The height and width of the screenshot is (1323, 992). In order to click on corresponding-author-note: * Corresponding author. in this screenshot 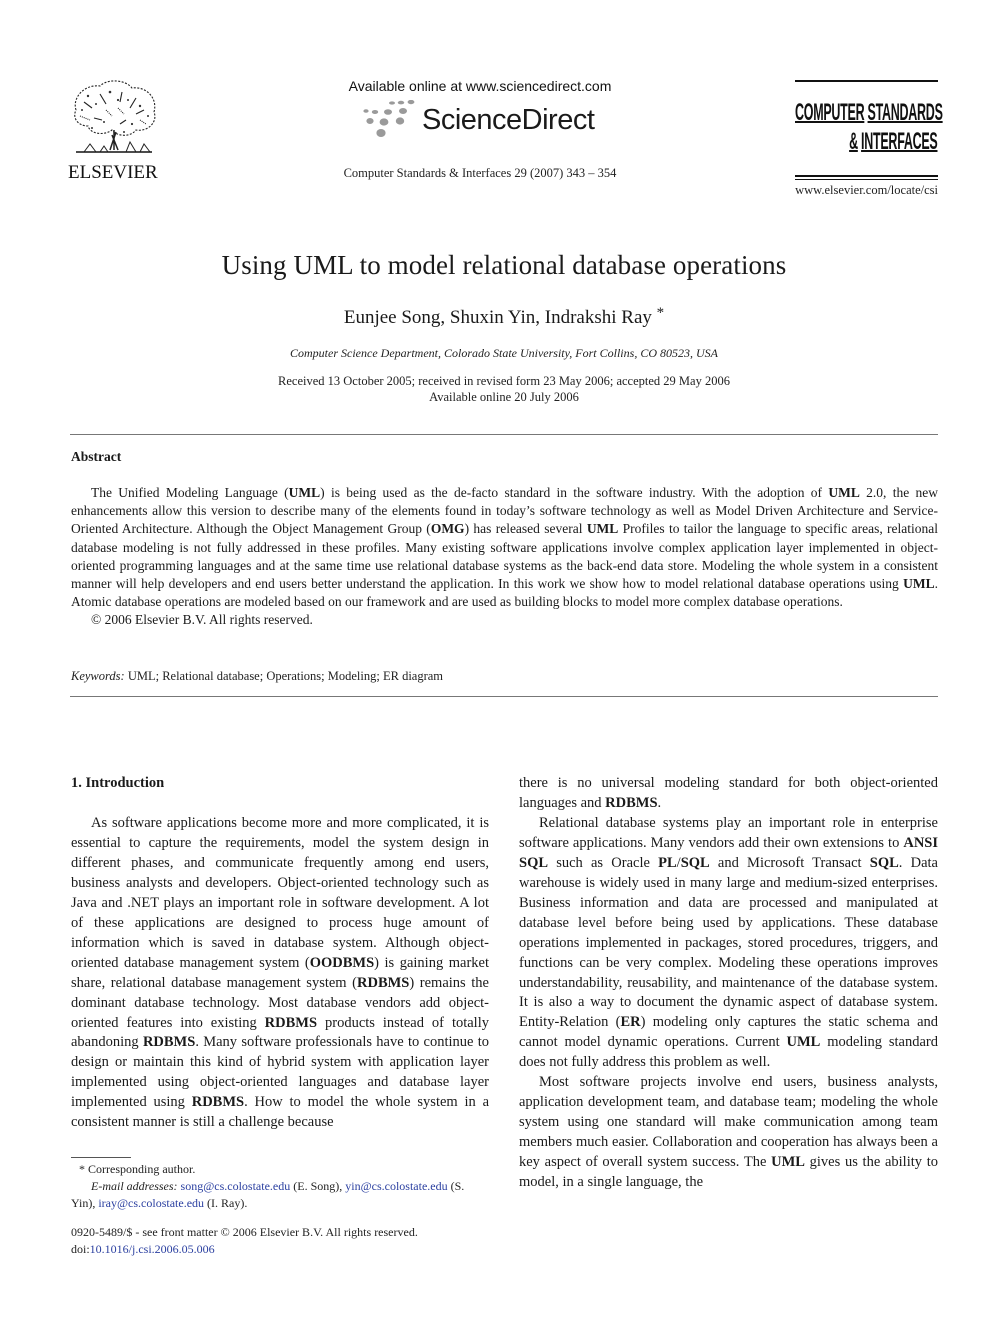, I will do `click(137, 1169)`.